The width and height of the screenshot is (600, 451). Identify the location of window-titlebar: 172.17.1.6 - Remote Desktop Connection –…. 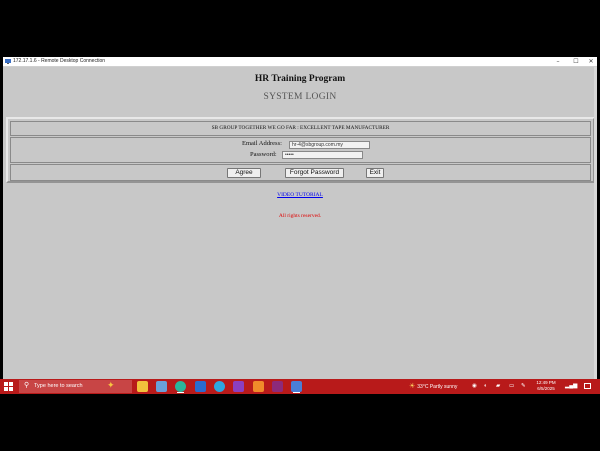
(300, 62).